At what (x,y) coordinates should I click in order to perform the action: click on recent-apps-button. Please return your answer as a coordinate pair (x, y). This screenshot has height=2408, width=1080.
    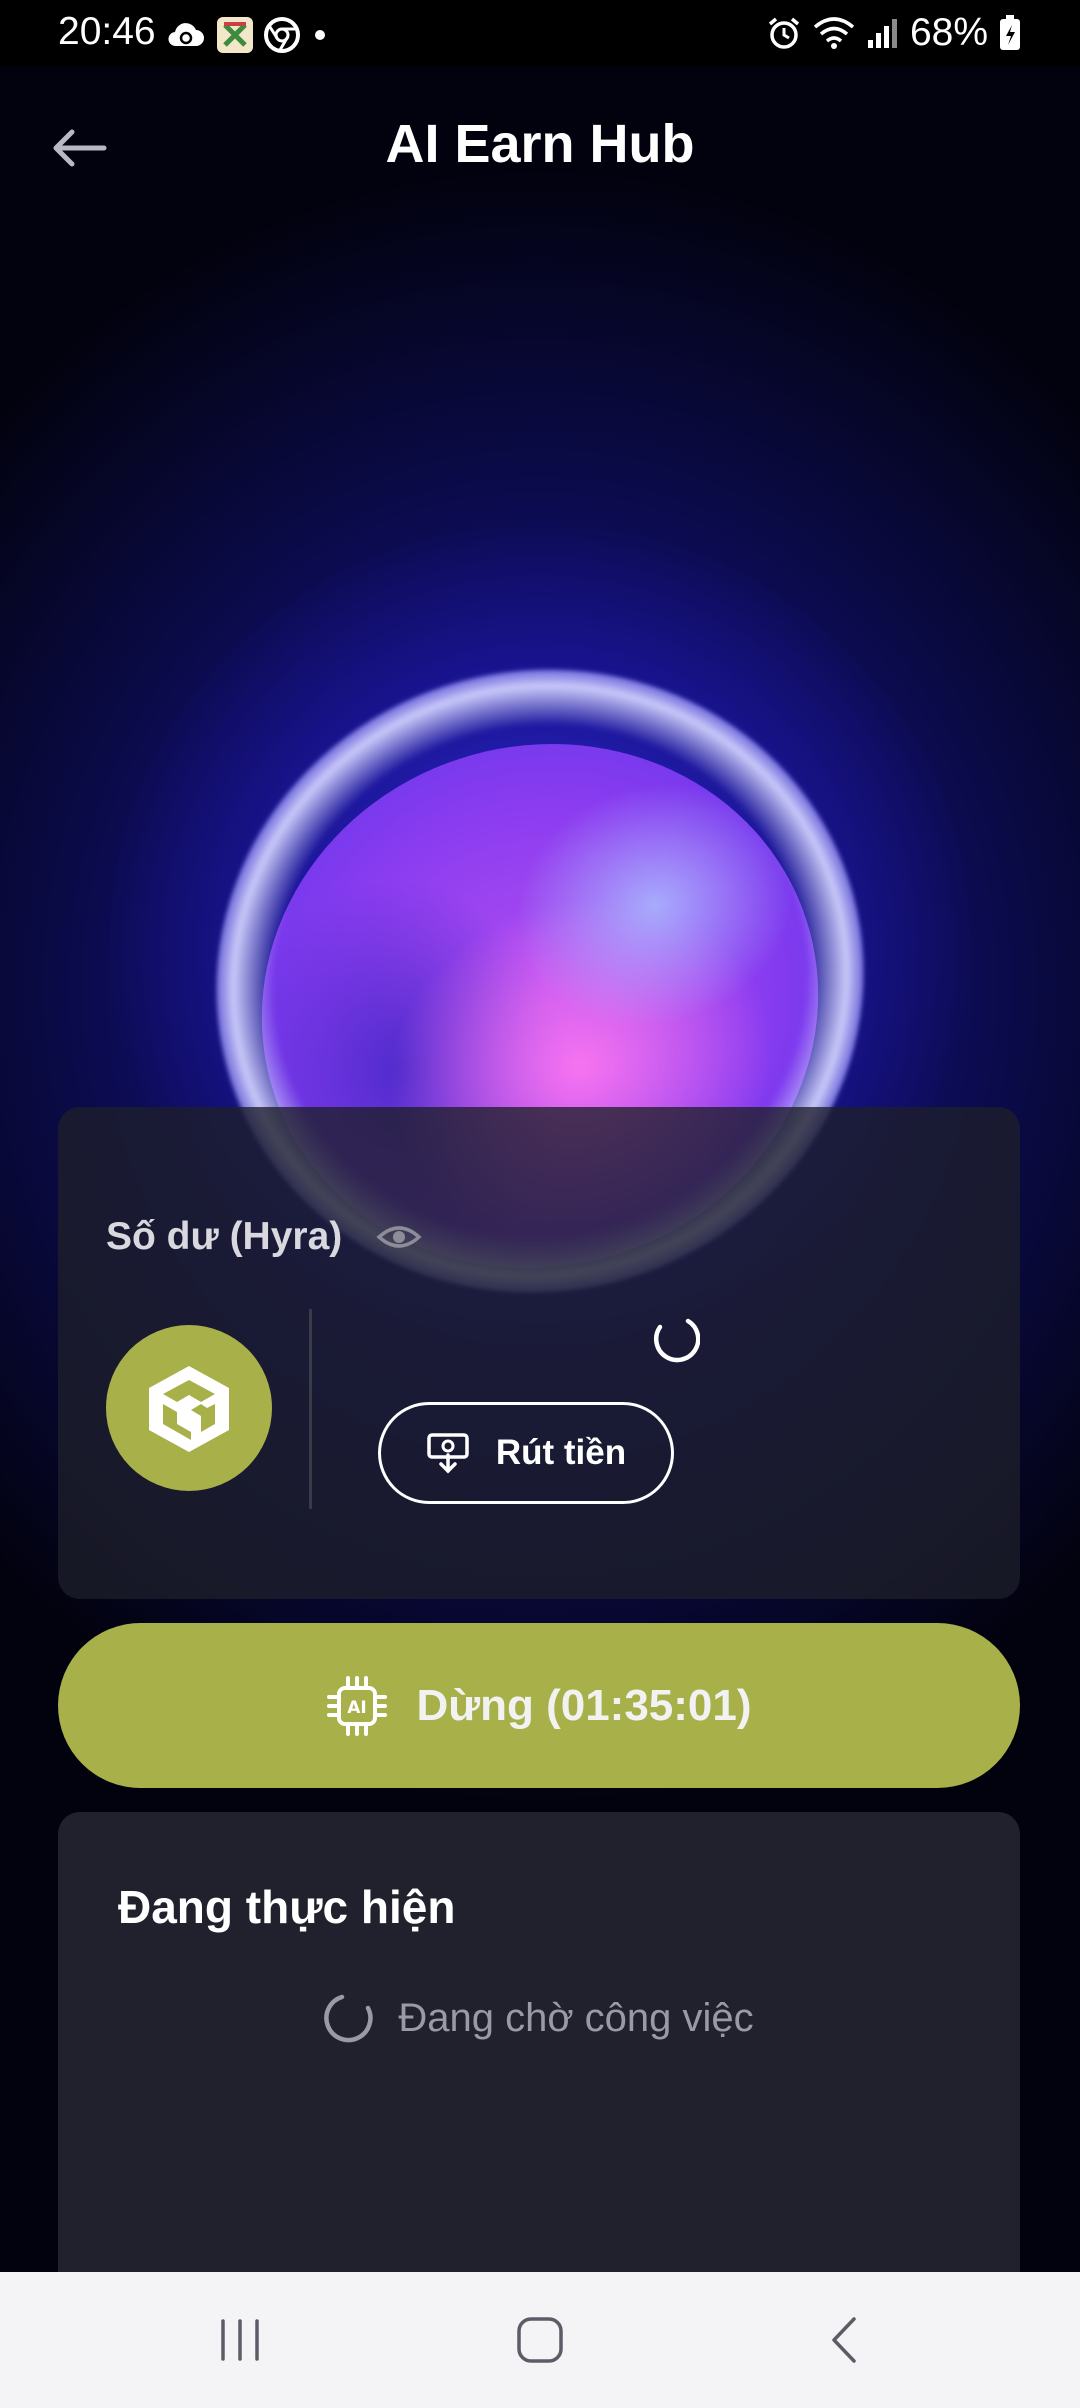
    Looking at the image, I should click on (240, 2340).